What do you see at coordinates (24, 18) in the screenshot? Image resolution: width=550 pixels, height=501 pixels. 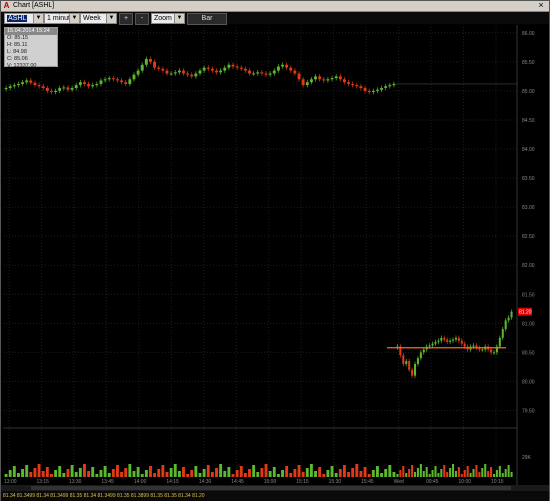 I see `symbol-select: ASHL ▼` at bounding box center [24, 18].